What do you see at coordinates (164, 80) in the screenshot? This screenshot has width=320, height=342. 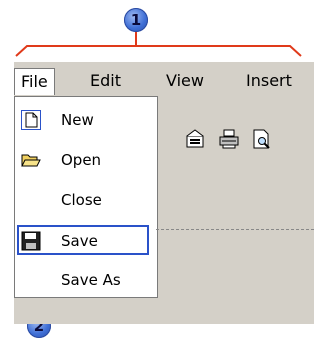 I see `menu-bar: File Edit View Insert` at bounding box center [164, 80].